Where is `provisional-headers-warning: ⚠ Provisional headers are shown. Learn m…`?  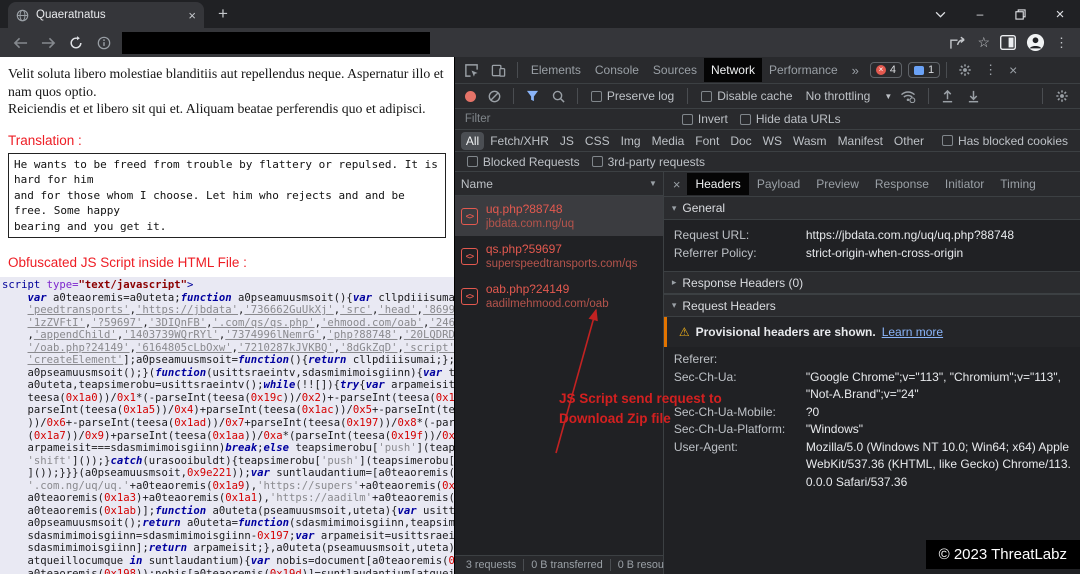
provisional-headers-warning: ⚠ Provisional headers are shown. Learn m… is located at coordinates (871, 332).